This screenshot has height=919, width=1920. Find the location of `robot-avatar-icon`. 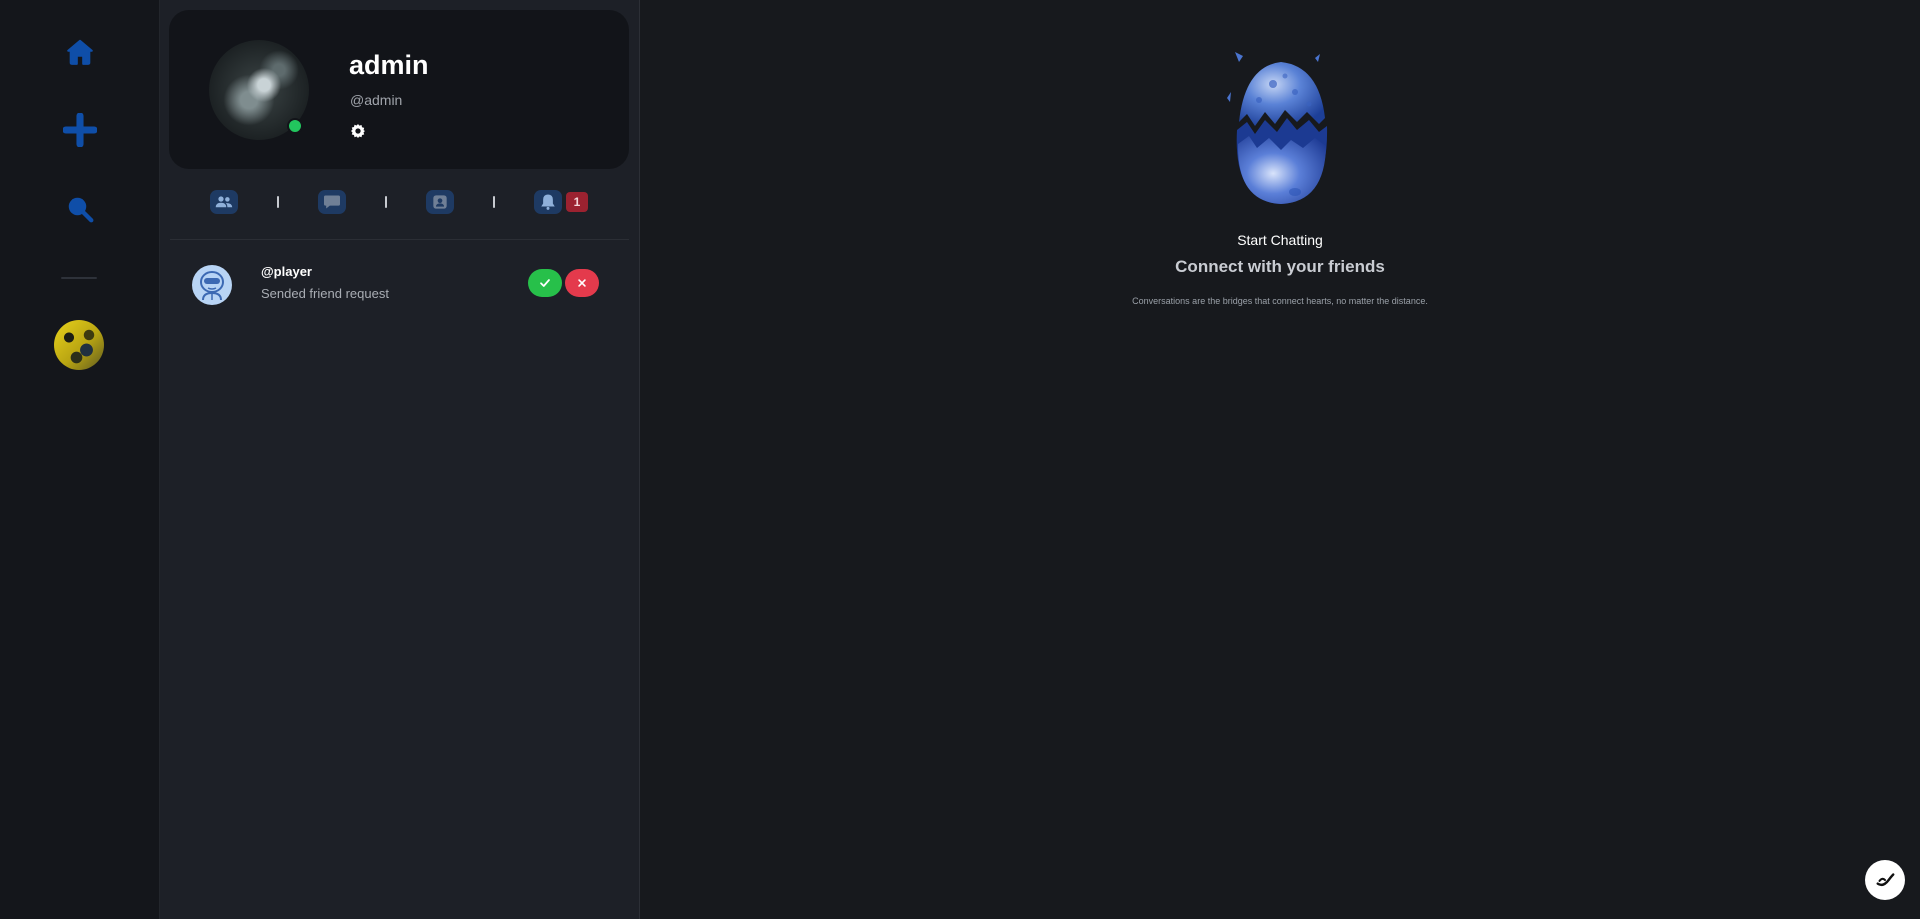

robot-avatar-icon is located at coordinates (212, 286).